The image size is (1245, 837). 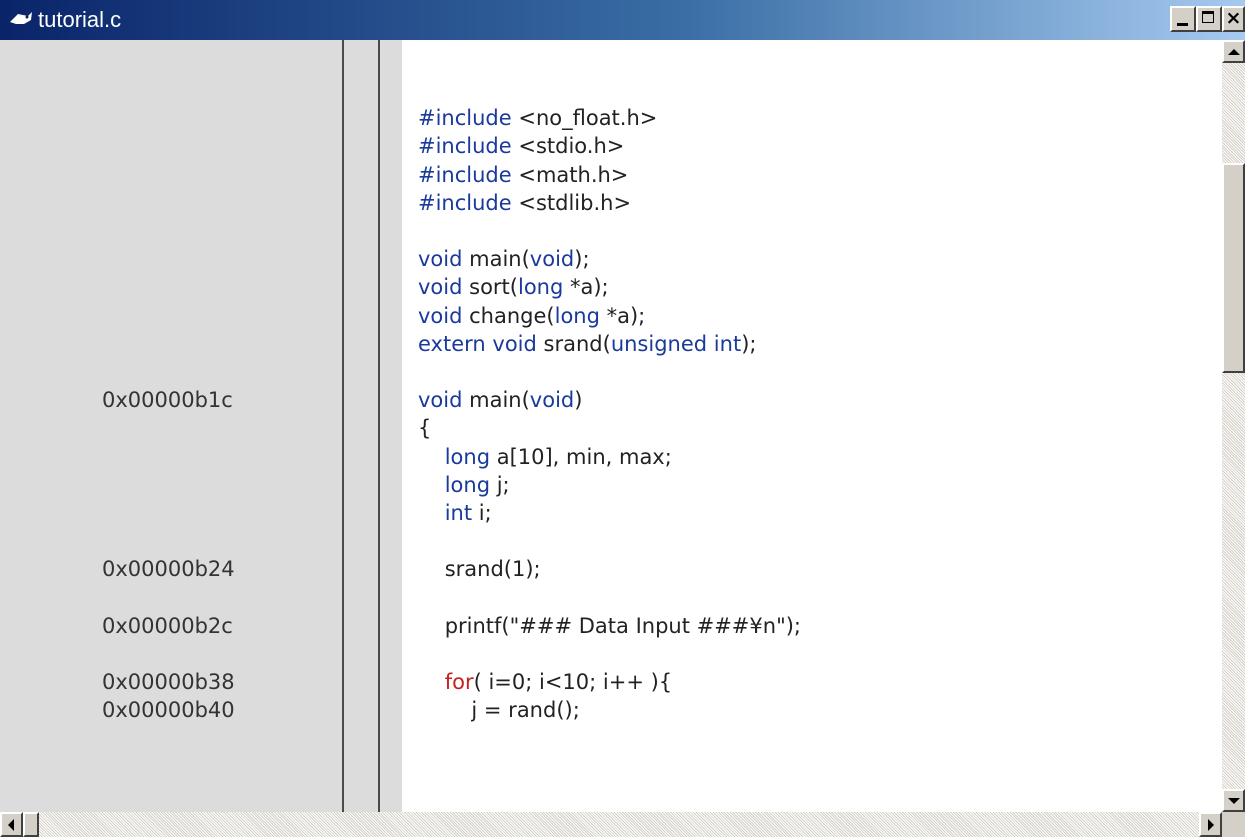 I want to click on arrow-left-icon, so click(x=8, y=825).